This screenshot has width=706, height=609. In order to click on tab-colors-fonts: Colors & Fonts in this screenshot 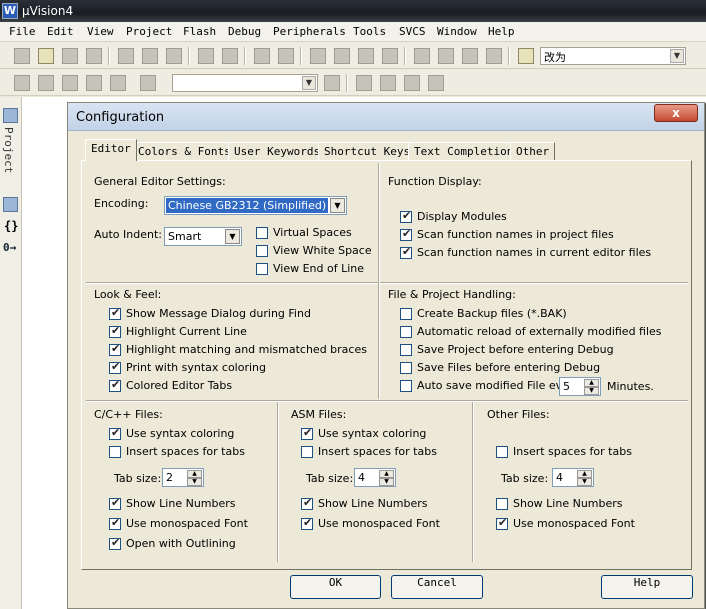, I will do `click(184, 151)`.